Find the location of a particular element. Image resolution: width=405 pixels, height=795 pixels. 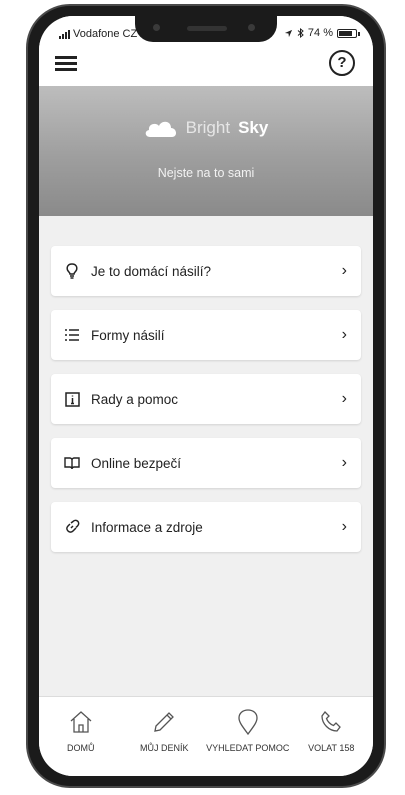

pencil-icon is located at coordinates (165, 722).